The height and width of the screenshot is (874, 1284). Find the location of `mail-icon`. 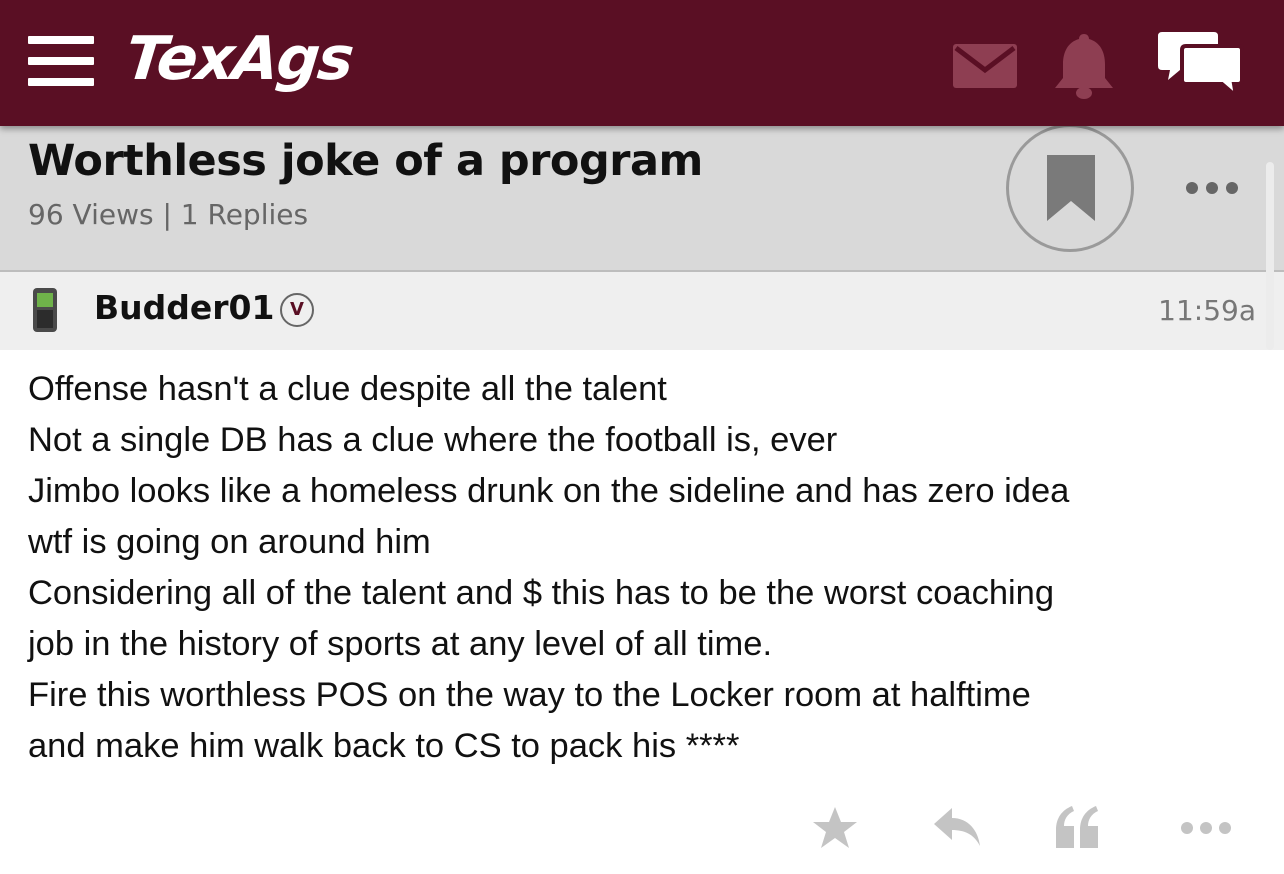

mail-icon is located at coordinates (985, 66).